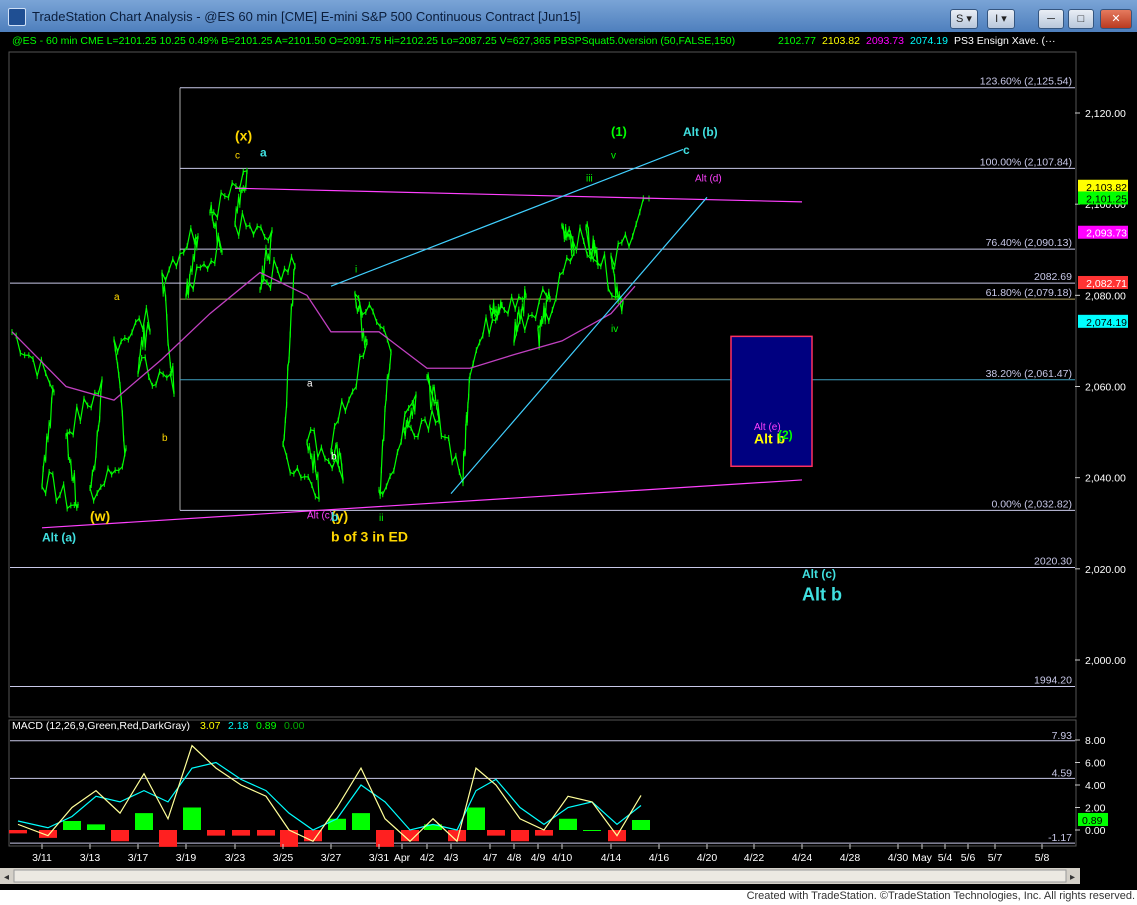 The width and height of the screenshot is (1137, 905). I want to click on x-tick-label: 5/8, so click(1042, 858).